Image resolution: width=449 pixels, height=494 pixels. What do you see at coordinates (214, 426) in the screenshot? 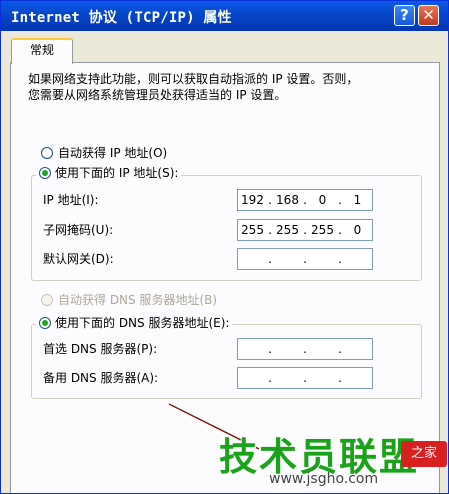
I see `annotation-arrow` at bounding box center [214, 426].